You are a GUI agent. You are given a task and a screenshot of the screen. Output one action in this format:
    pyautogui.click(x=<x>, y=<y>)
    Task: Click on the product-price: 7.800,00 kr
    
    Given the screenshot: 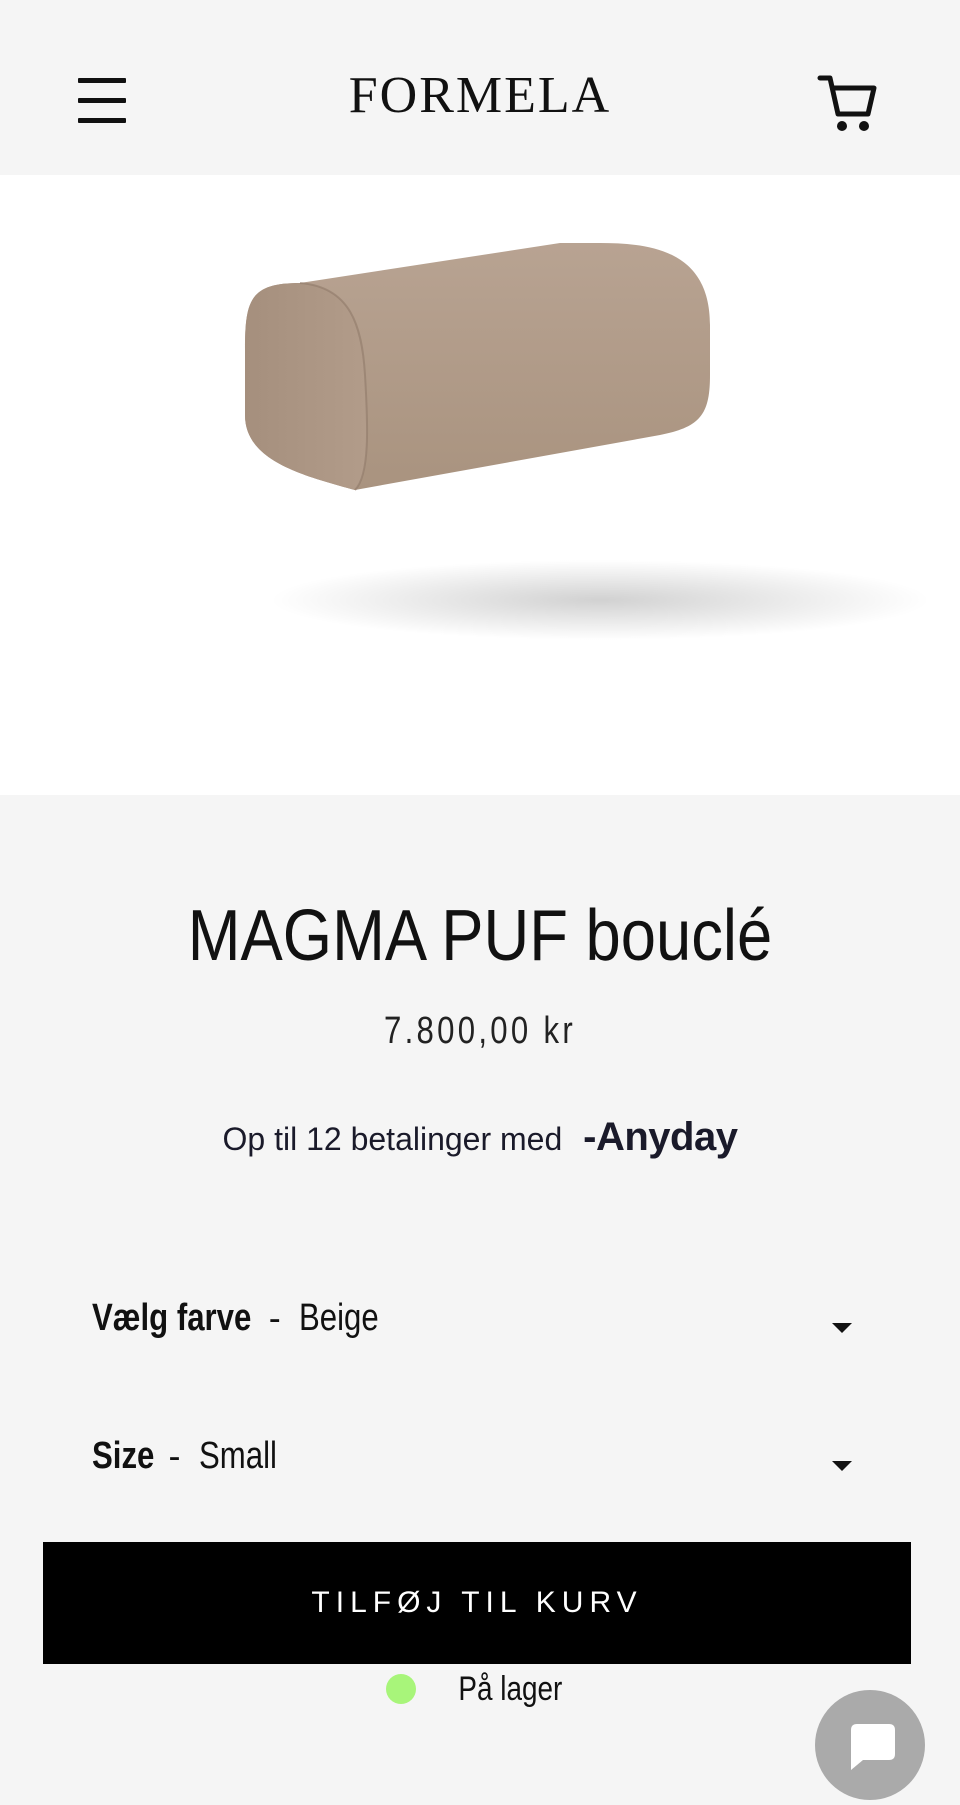 What is the action you would take?
    pyautogui.click(x=479, y=1031)
    